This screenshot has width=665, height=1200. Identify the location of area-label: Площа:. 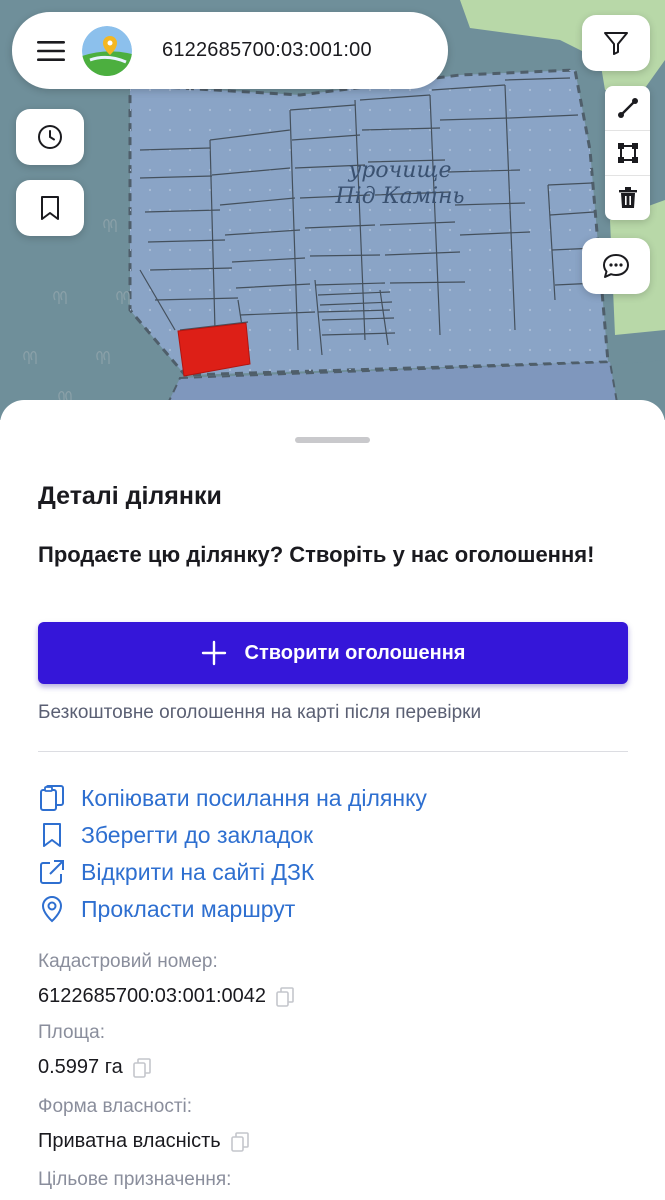
(72, 1032).